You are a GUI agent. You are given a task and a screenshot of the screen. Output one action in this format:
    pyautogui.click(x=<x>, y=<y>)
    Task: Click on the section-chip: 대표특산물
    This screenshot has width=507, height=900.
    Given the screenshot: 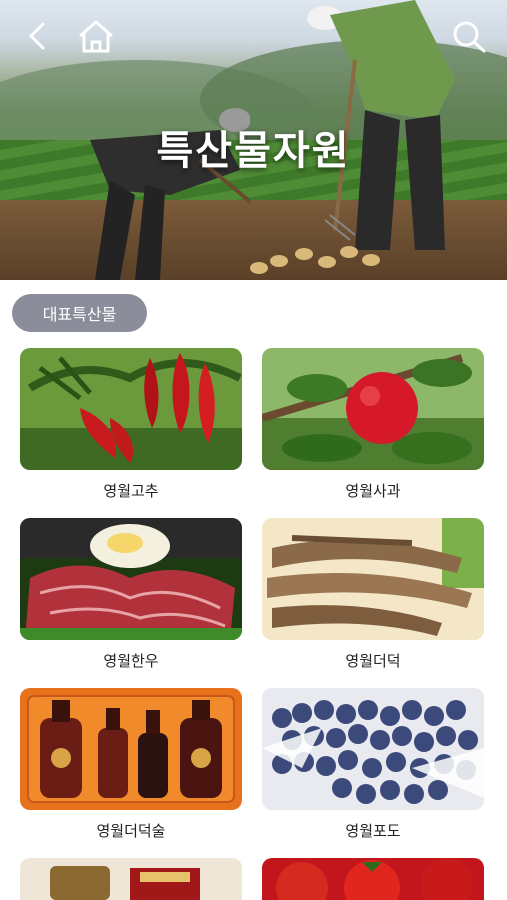 What is the action you would take?
    pyautogui.click(x=79, y=313)
    